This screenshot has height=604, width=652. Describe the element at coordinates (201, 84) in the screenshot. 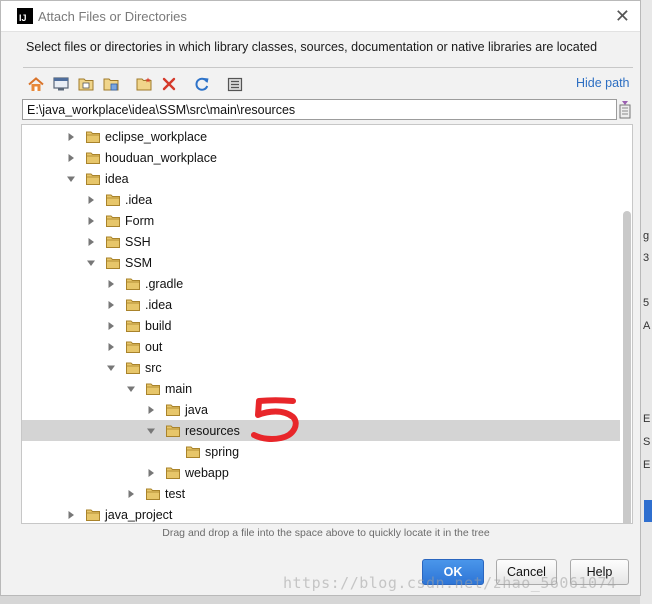

I see `refresh-icon` at that location.